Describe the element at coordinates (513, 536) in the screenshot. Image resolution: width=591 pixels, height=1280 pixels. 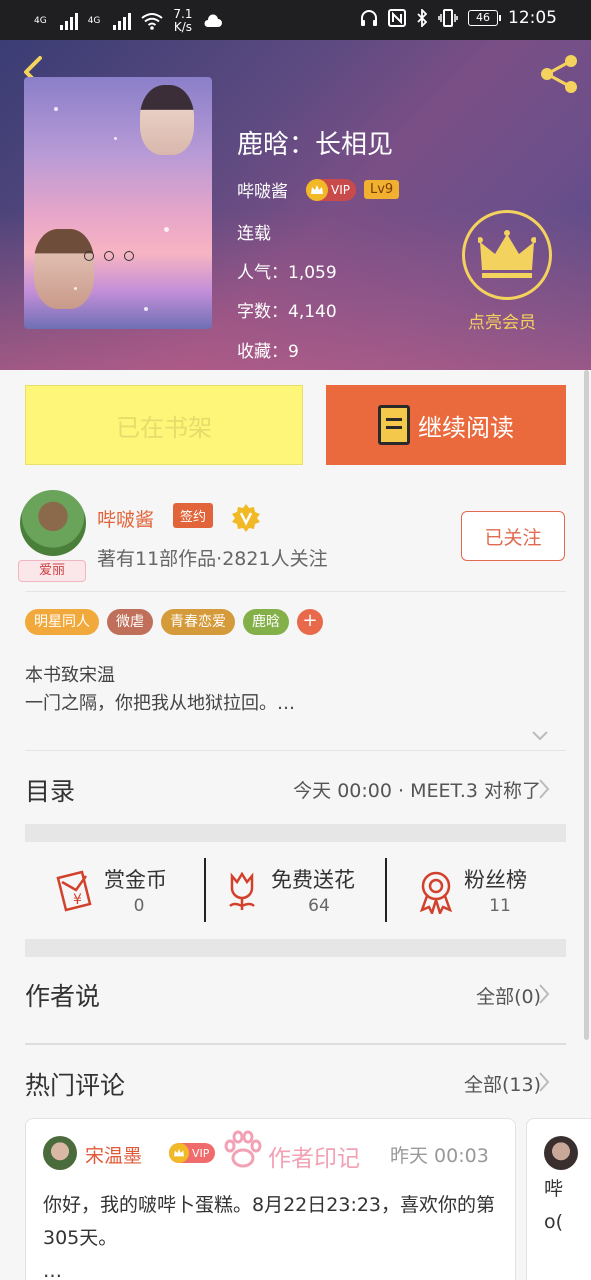
I see `followed-button: 已关注` at that location.